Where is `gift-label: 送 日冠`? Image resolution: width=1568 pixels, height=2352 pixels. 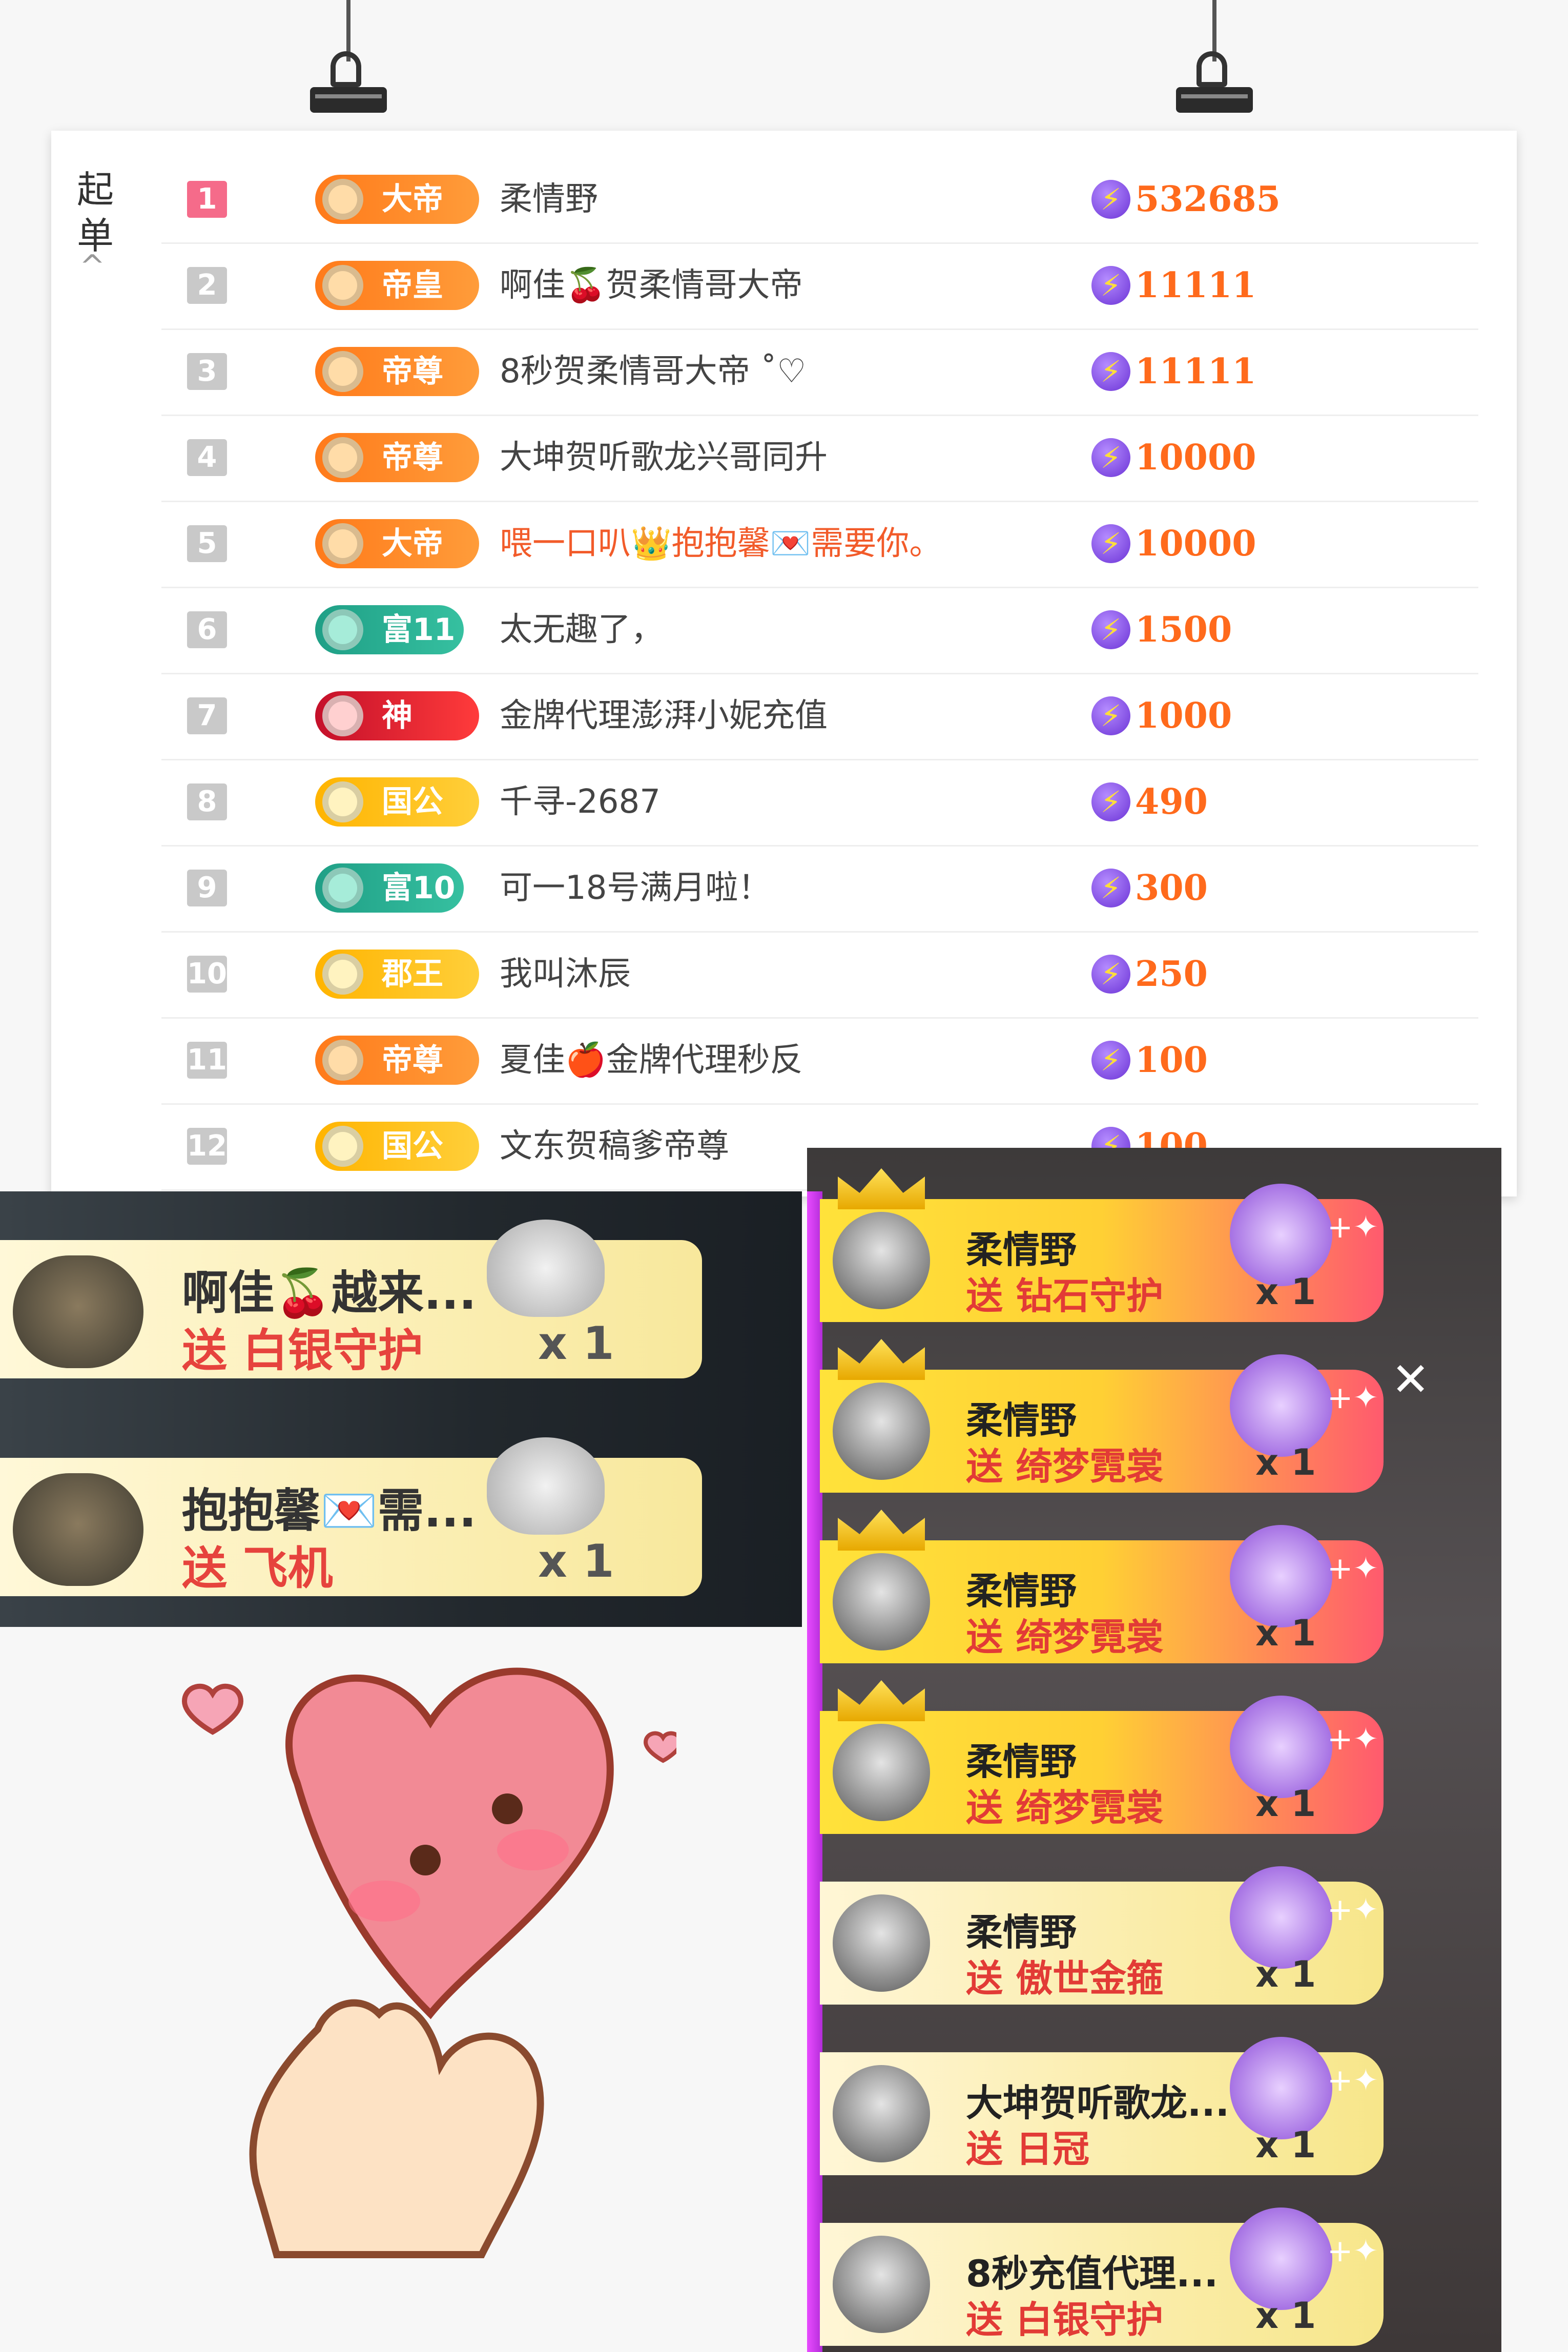 gift-label: 送 日冠 is located at coordinates (1028, 2149).